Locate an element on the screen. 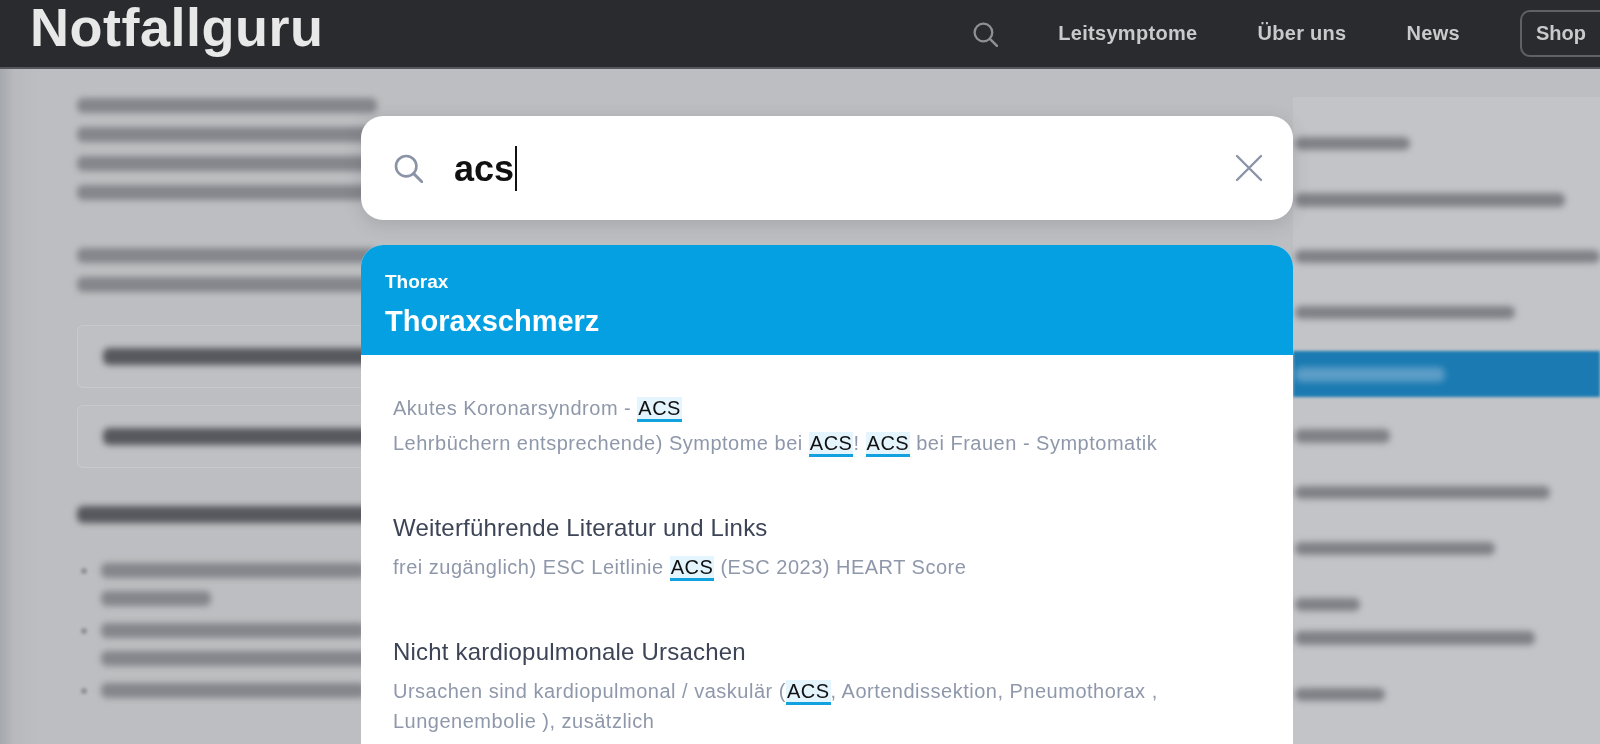  close-button is located at coordinates (1249, 168).